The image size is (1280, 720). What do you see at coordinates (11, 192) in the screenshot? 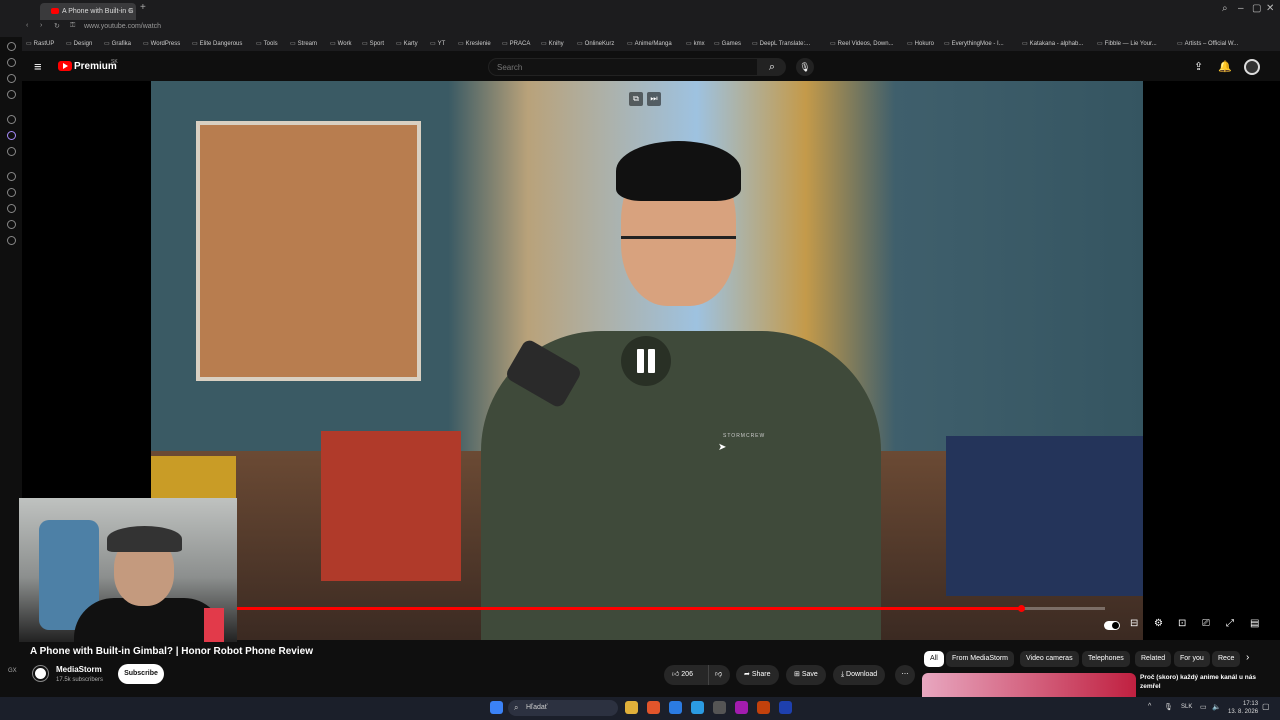
I see `sidebar-player-icon` at bounding box center [11, 192].